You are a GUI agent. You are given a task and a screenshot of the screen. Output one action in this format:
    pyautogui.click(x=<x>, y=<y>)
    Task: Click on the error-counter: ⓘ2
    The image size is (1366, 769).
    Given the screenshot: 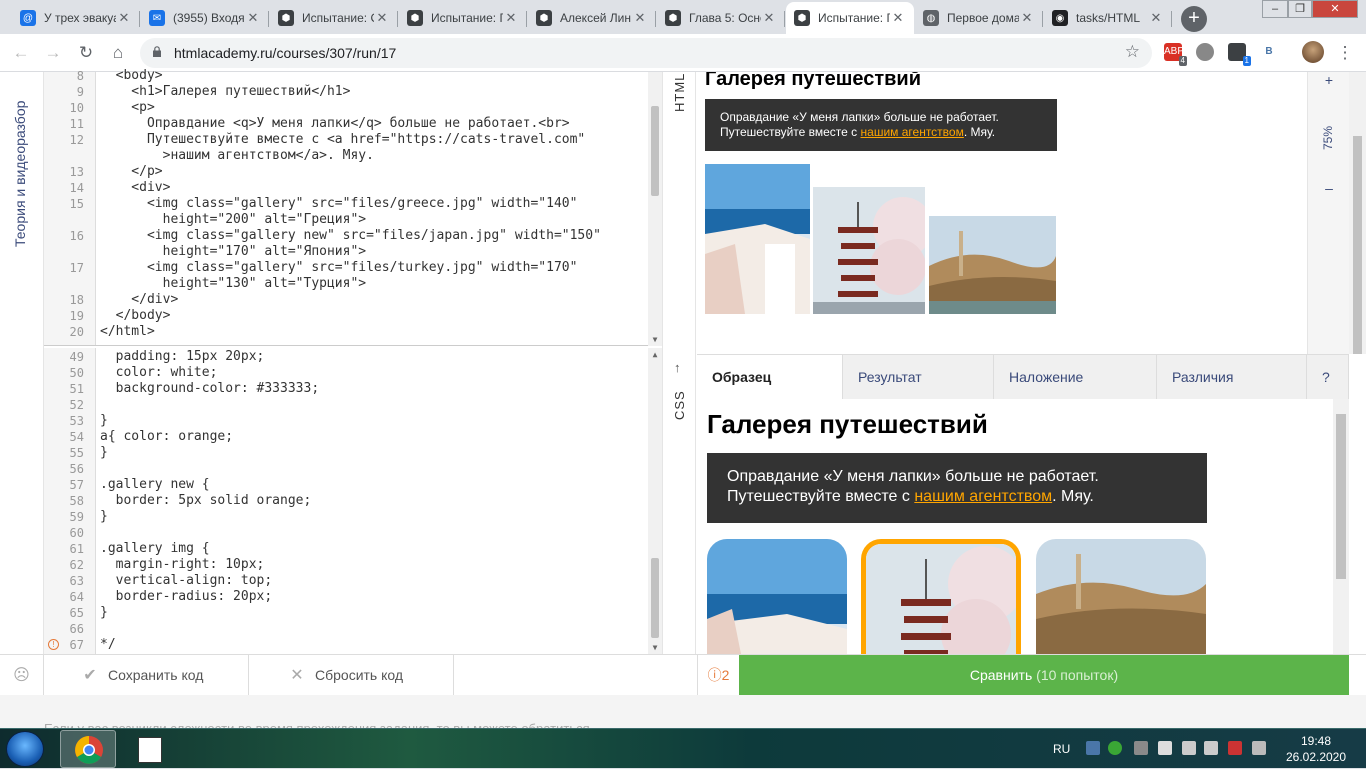 What is the action you would take?
    pyautogui.click(x=718, y=675)
    